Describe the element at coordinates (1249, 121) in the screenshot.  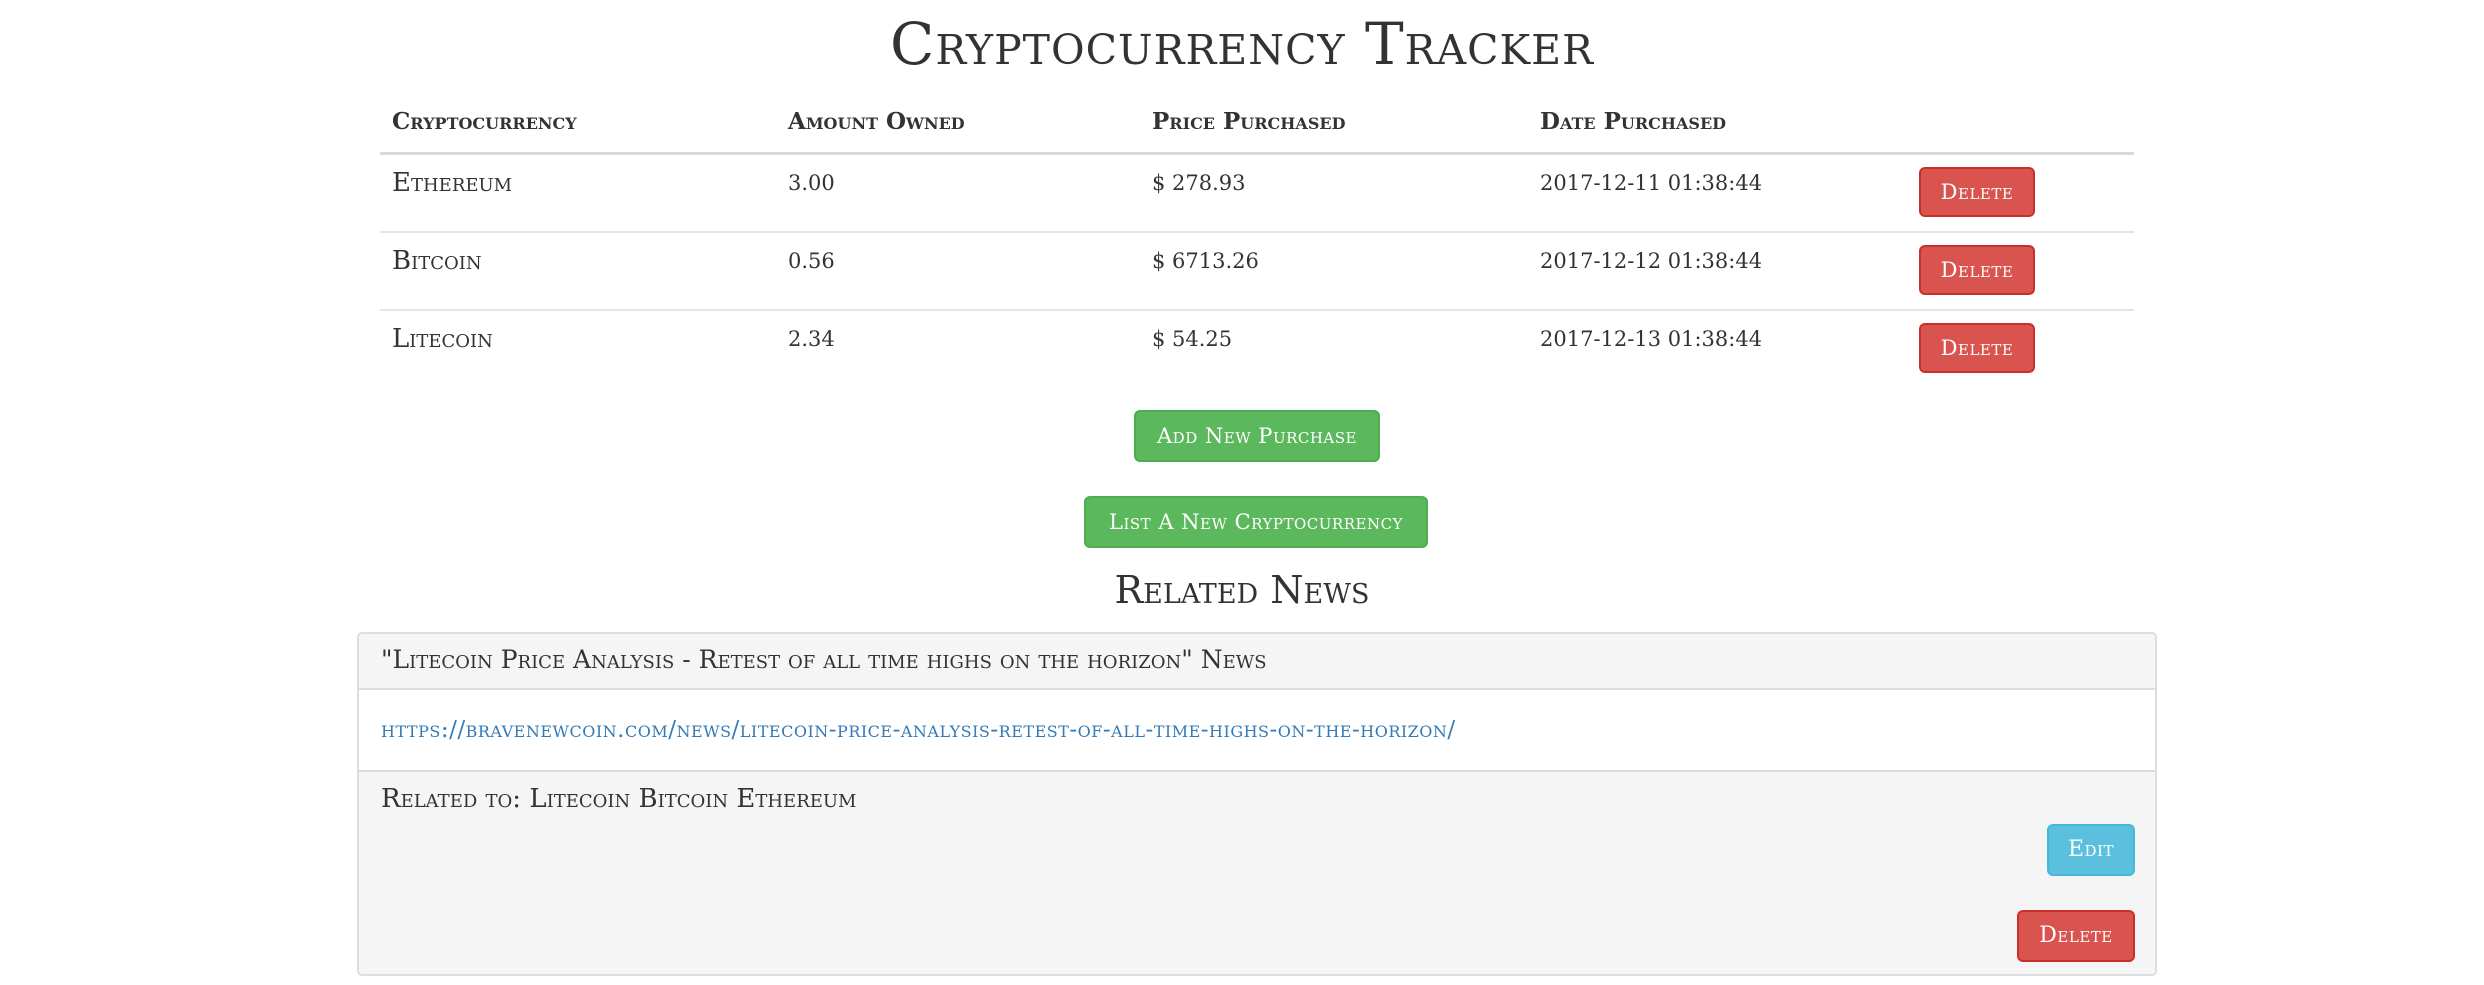
I see `column-header-price-purchased: Price Purchased` at that location.